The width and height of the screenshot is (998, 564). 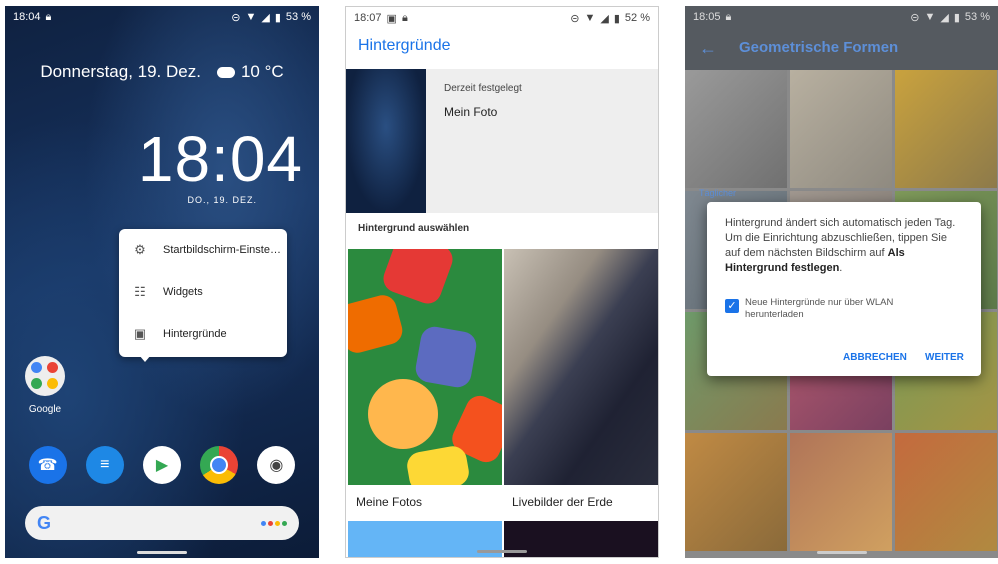 What do you see at coordinates (368, 18) in the screenshot?
I see `status-time: 18:07` at bounding box center [368, 18].